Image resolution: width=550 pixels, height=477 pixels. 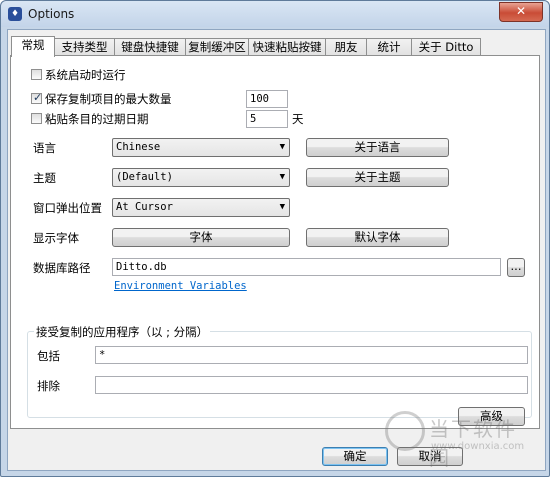 What do you see at coordinates (389, 47) in the screenshot?
I see `tab-stats: 统计` at bounding box center [389, 47].